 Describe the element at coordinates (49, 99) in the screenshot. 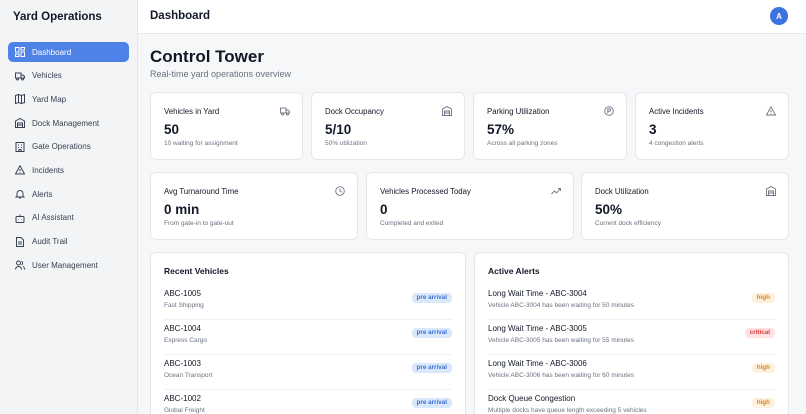

I see `sidebar-item-label: Yard Map` at that location.